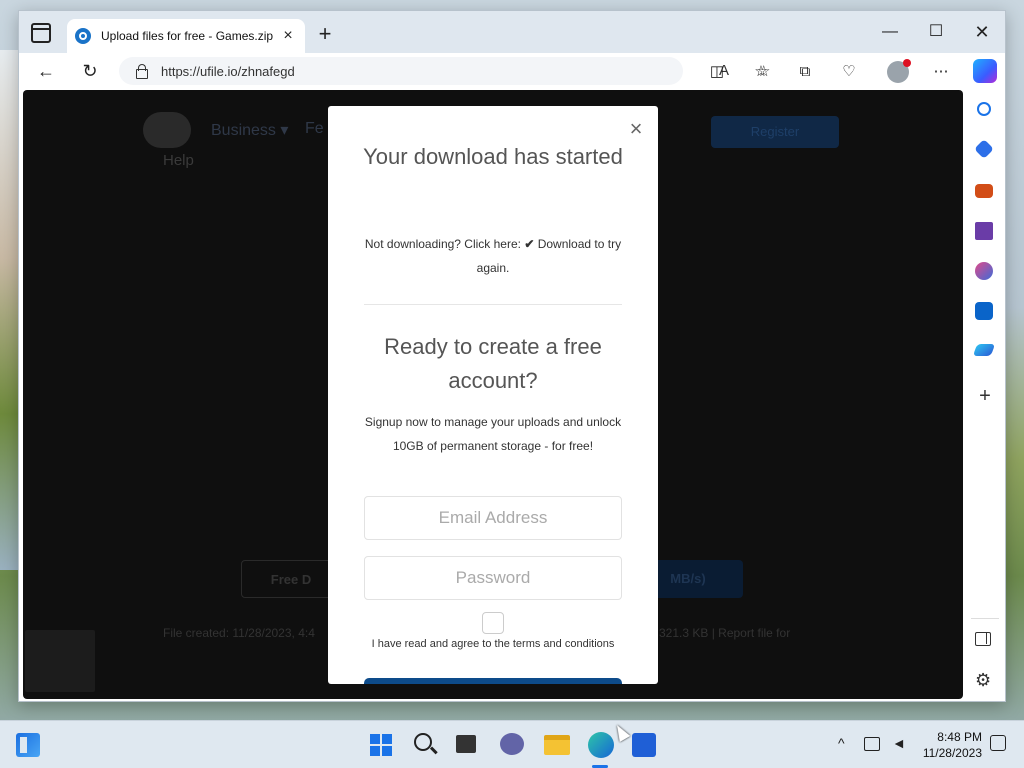 The width and height of the screenshot is (1024, 768). What do you see at coordinates (250, 130) in the screenshot?
I see `bg-nav-business: Business ▾` at bounding box center [250, 130].